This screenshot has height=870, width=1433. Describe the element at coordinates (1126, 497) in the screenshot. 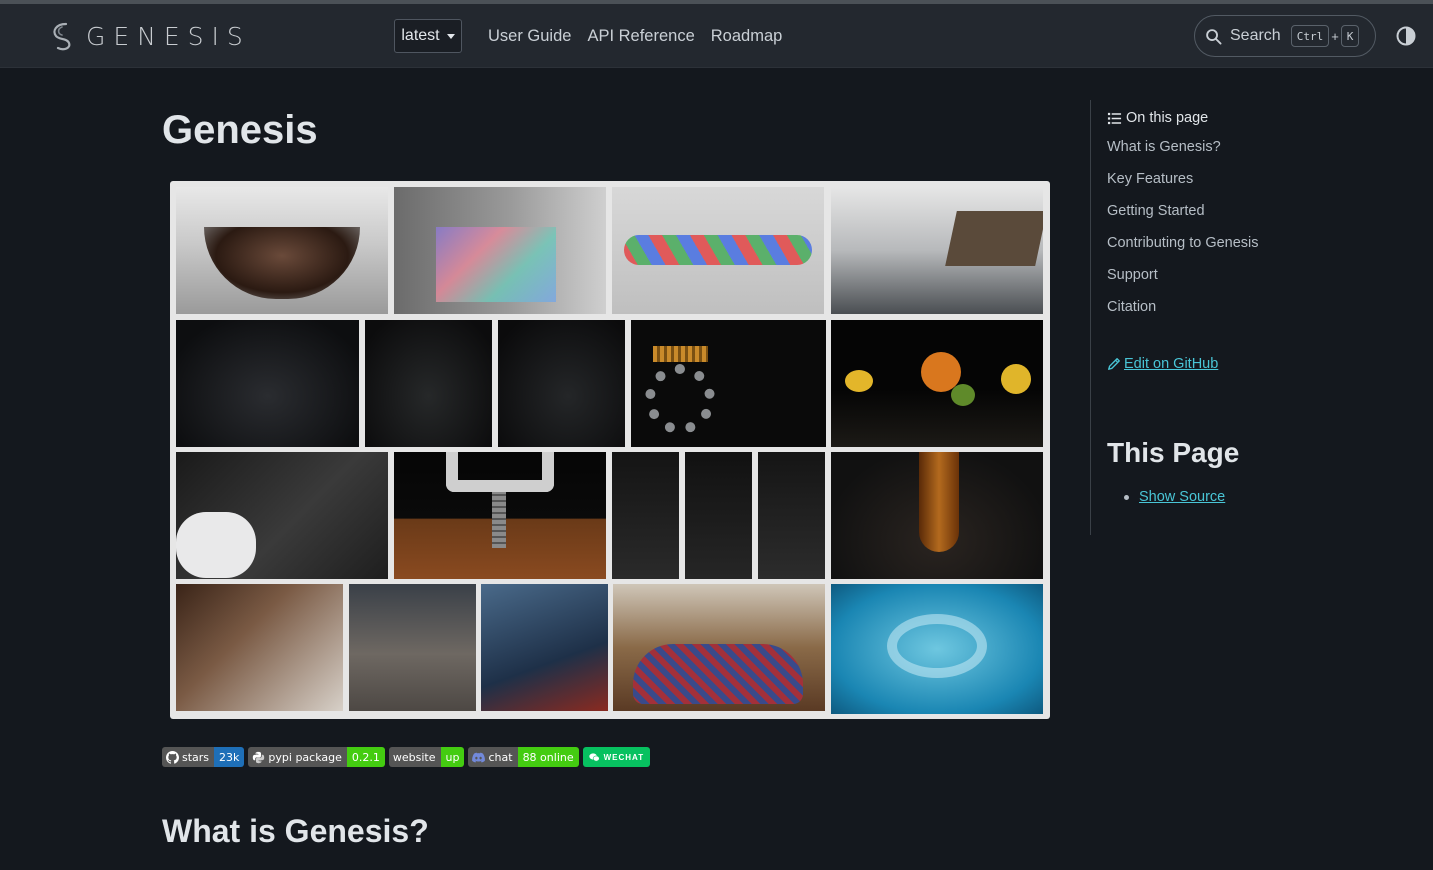

I see `bullet` at that location.